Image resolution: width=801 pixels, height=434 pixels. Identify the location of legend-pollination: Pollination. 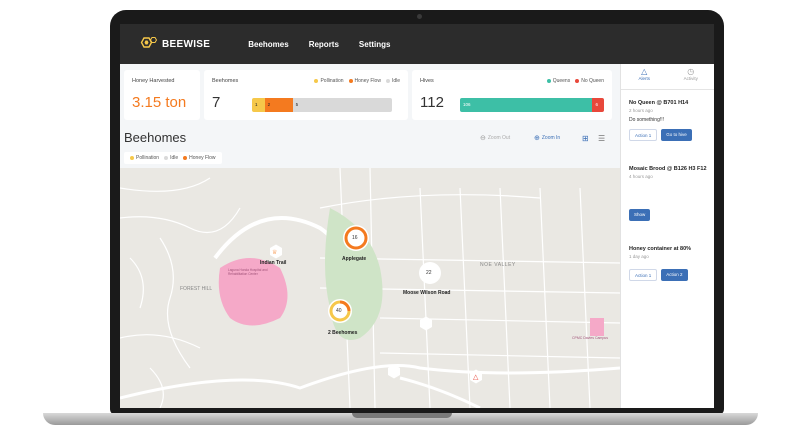
(332, 81).